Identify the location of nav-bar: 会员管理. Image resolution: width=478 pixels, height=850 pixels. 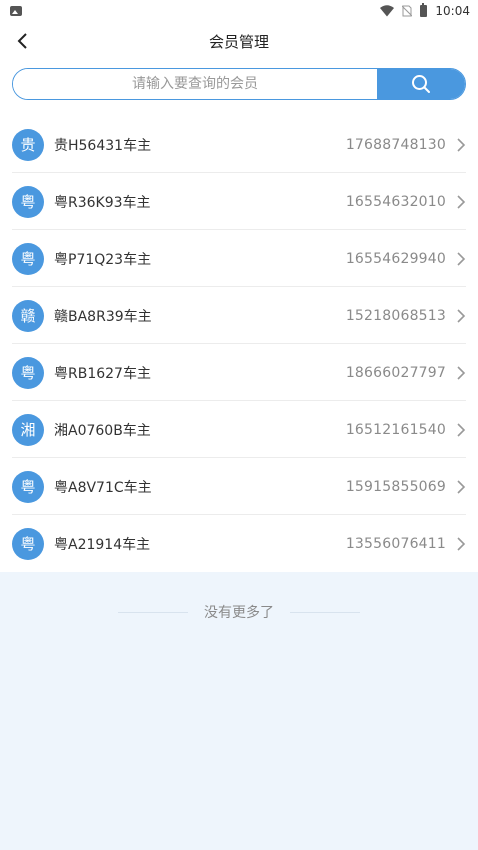
(239, 41).